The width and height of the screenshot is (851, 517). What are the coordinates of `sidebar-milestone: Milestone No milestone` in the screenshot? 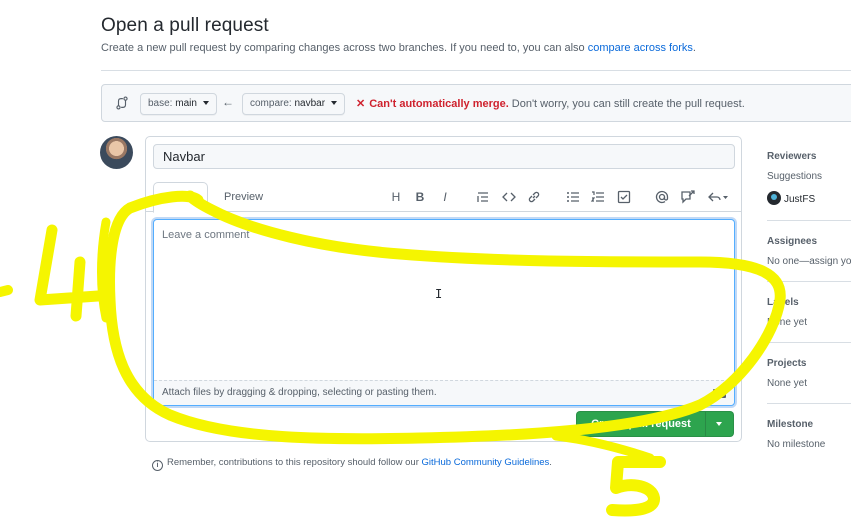 It's located at (809, 434).